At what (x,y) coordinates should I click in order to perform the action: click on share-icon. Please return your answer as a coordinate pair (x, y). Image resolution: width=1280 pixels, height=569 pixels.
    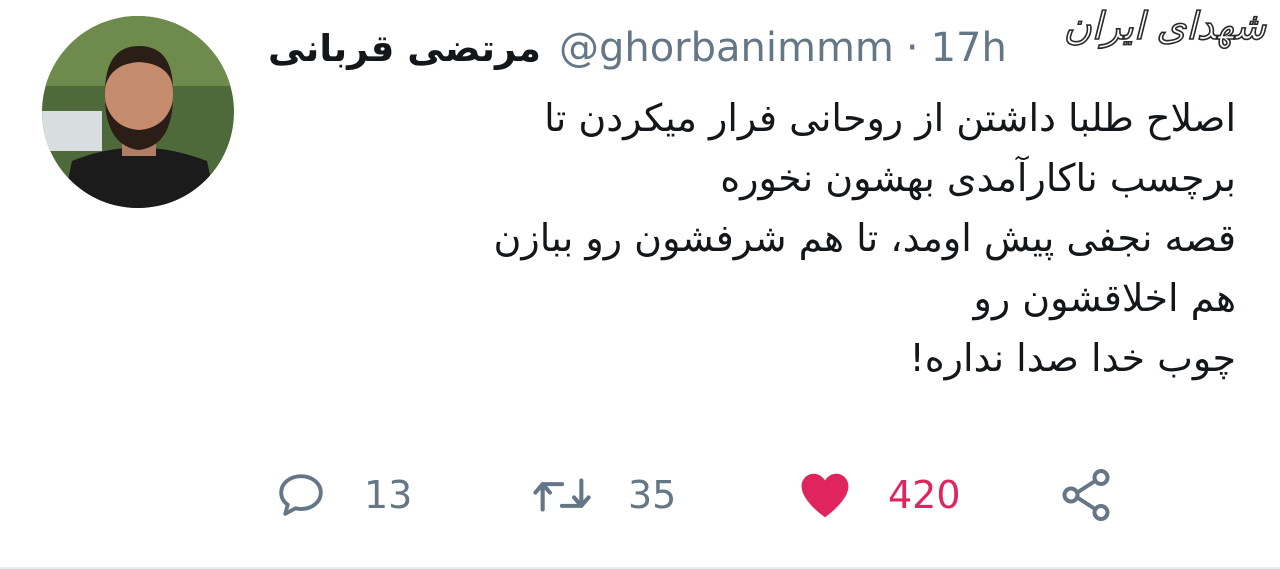
    Looking at the image, I should click on (1086, 495).